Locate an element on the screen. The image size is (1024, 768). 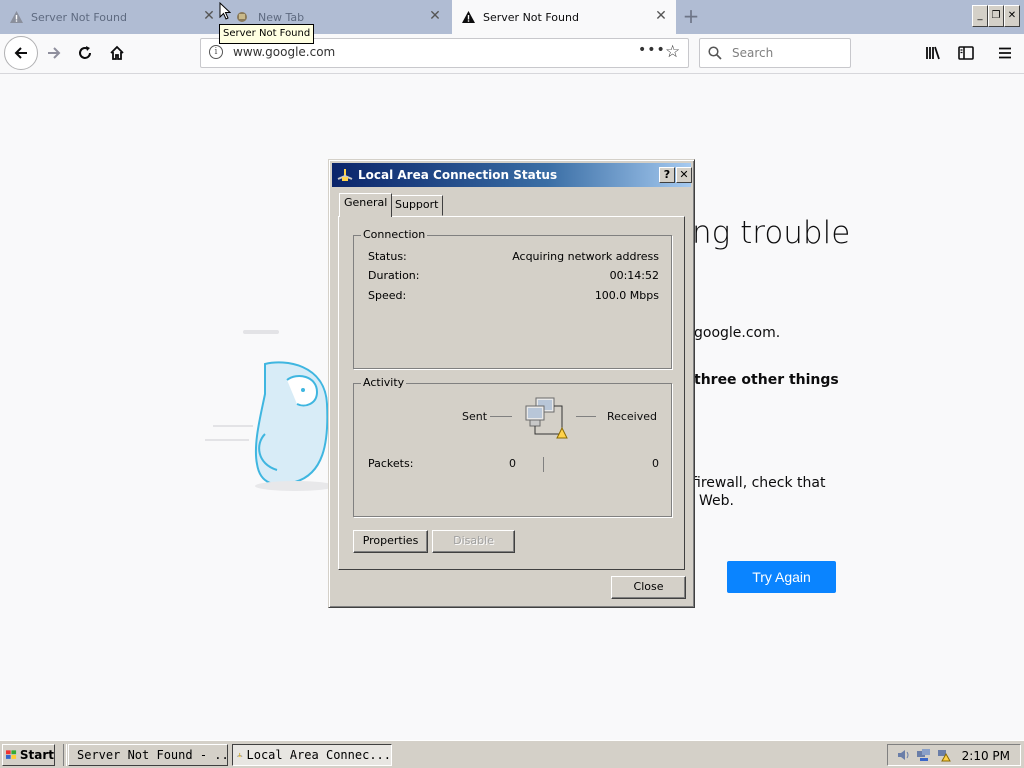
error-title: ng trouble is located at coordinates (771, 233).